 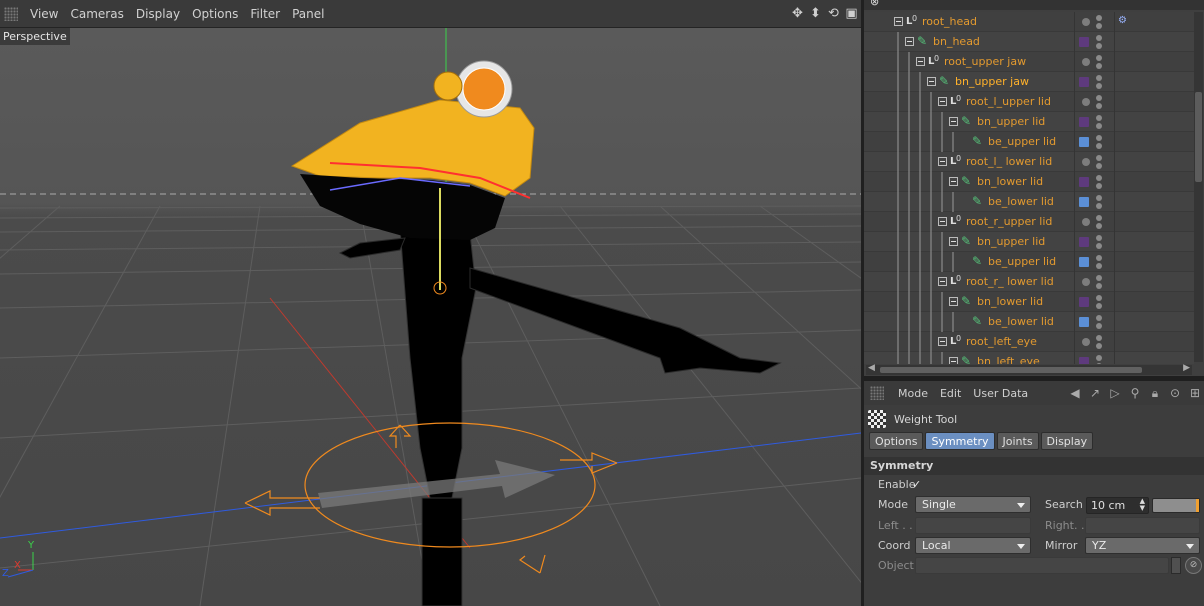 I want to click on menu-view: View, so click(x=44, y=14).